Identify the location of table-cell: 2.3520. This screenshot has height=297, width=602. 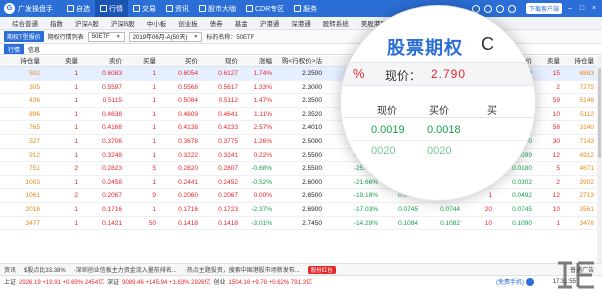
(312, 114).